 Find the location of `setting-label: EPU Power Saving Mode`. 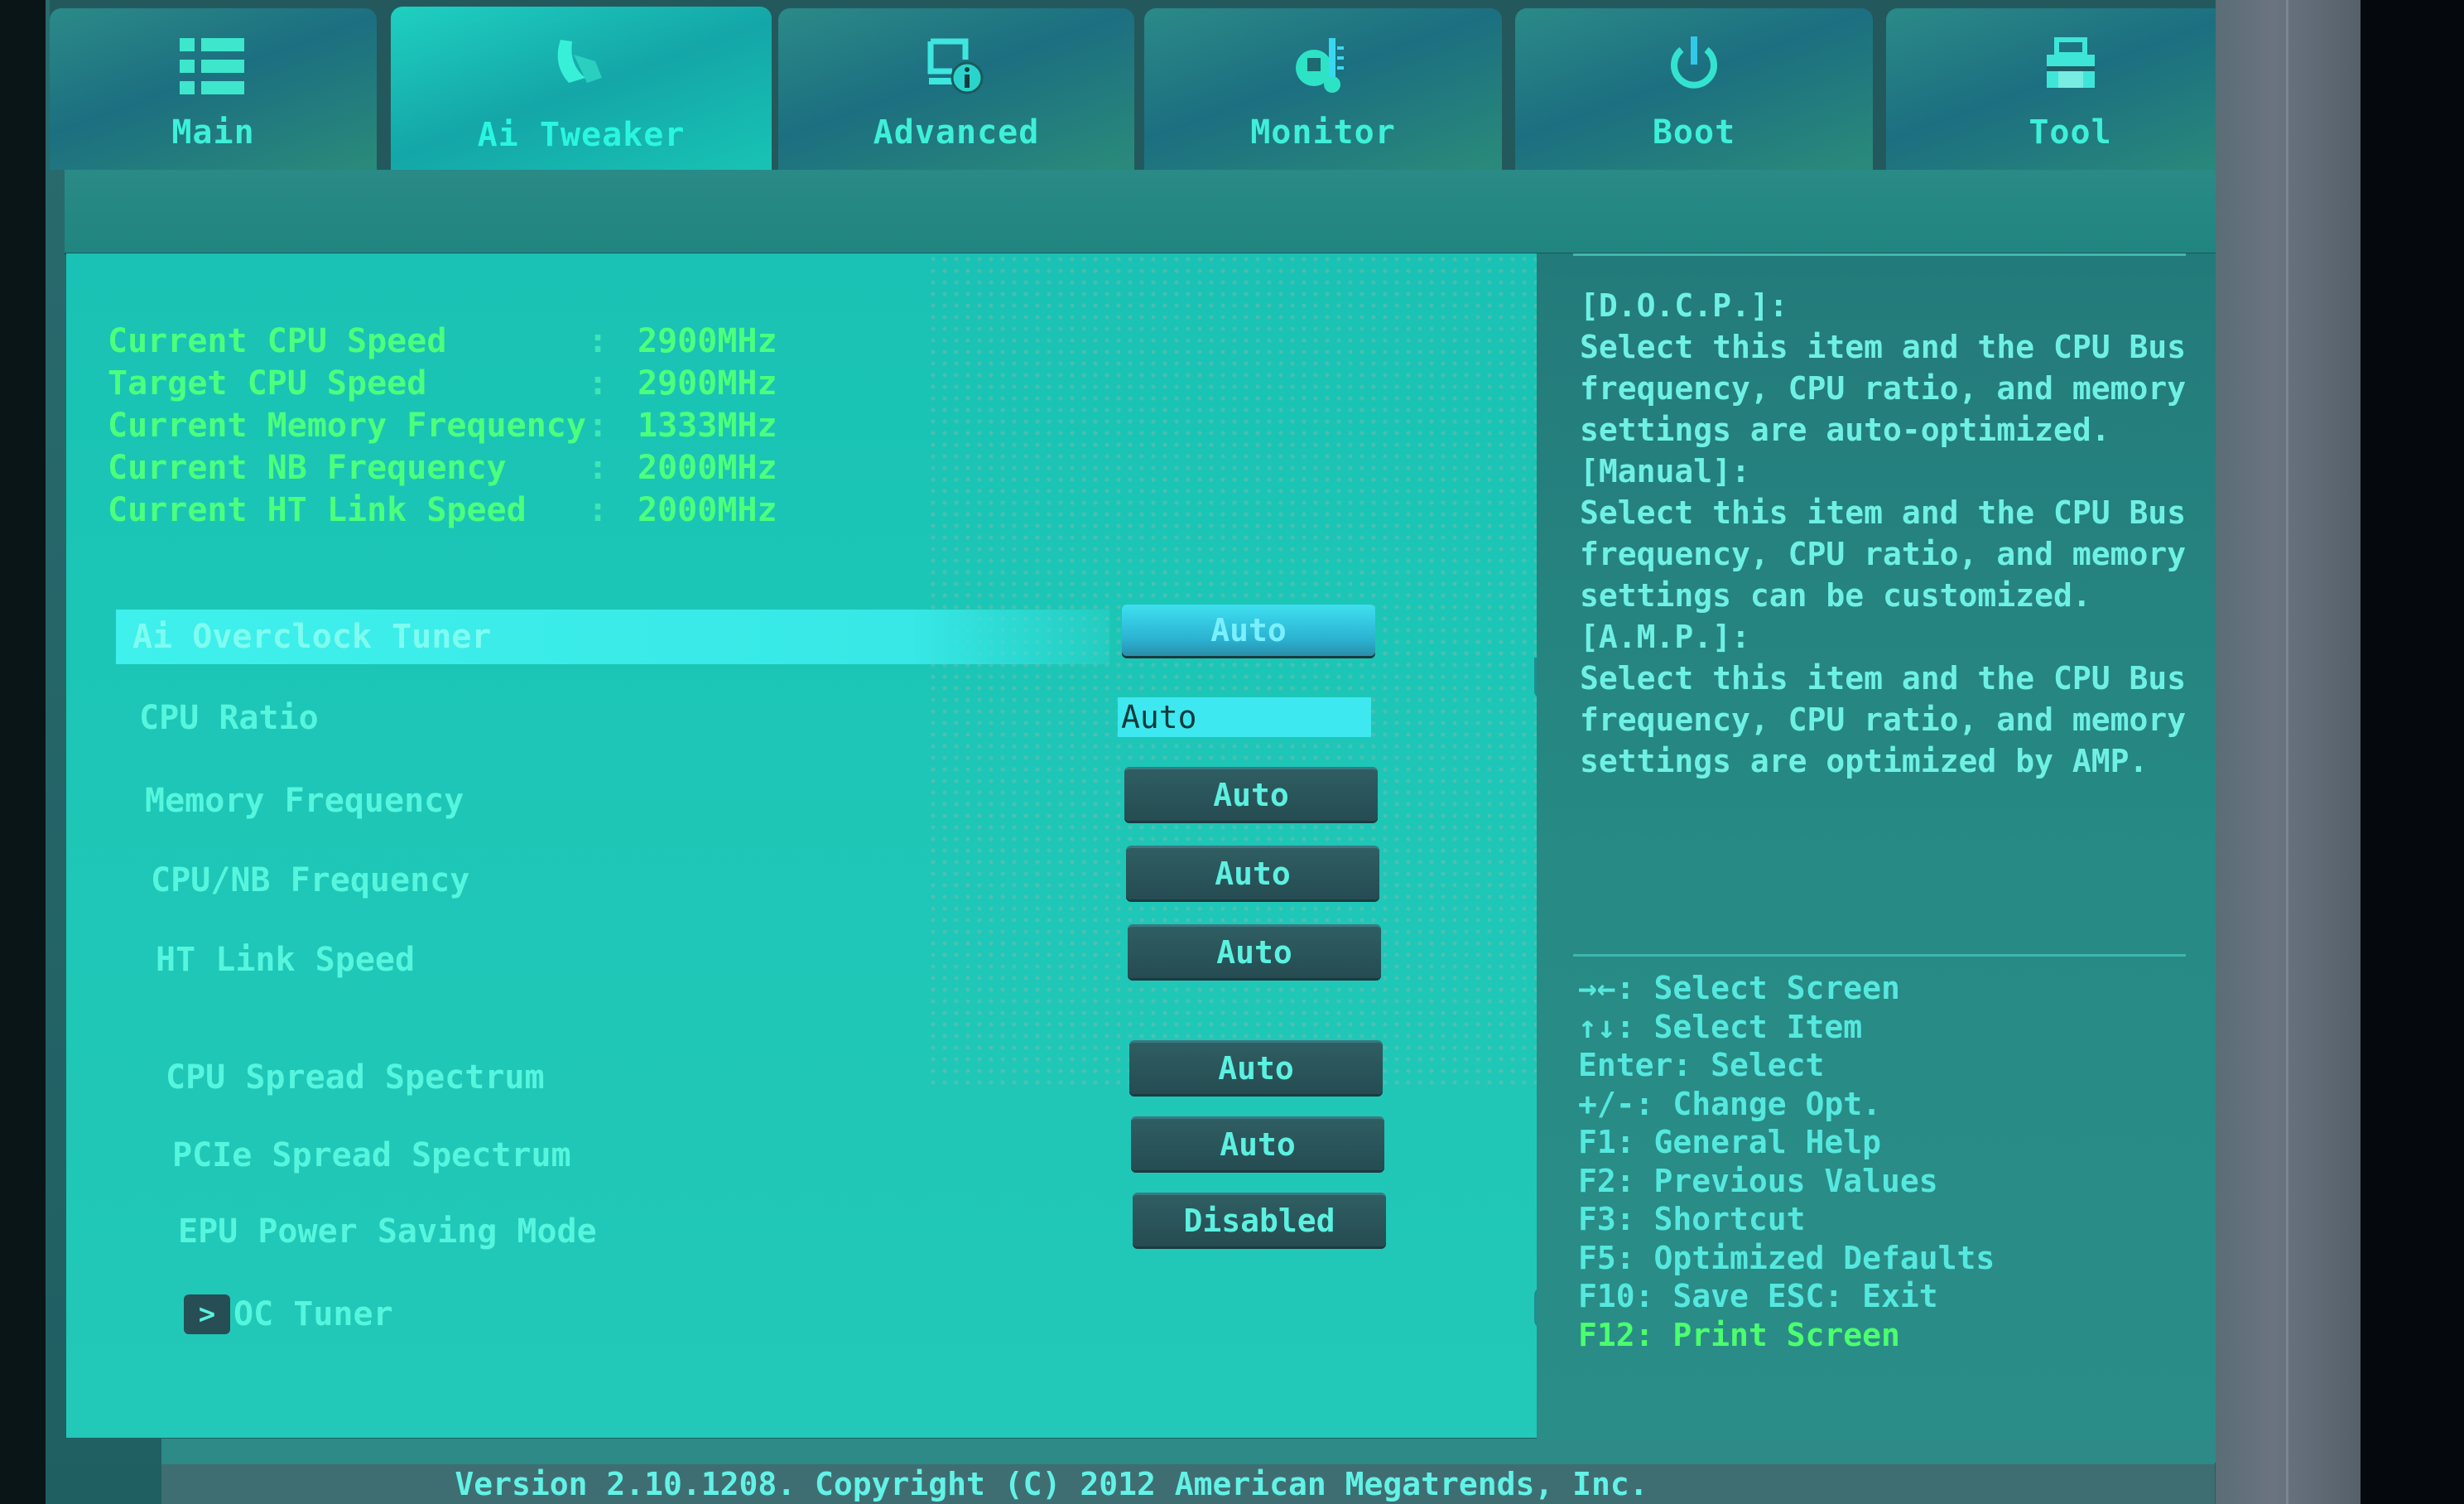

setting-label: EPU Power Saving Mode is located at coordinates (388, 1231).